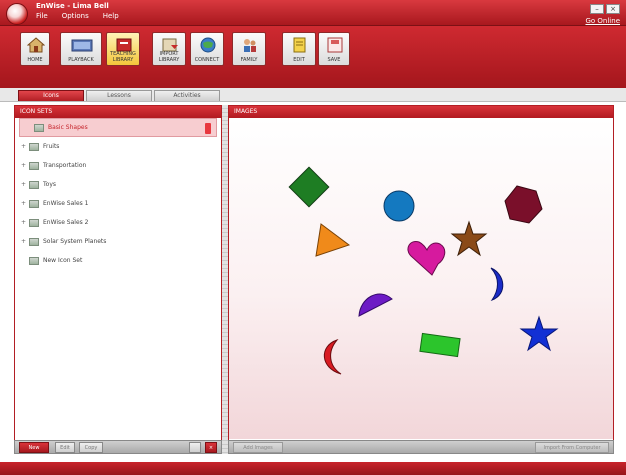  Describe the element at coordinates (118, 165) in the screenshot. I see `tree-item-transportation: + Transportation` at that location.